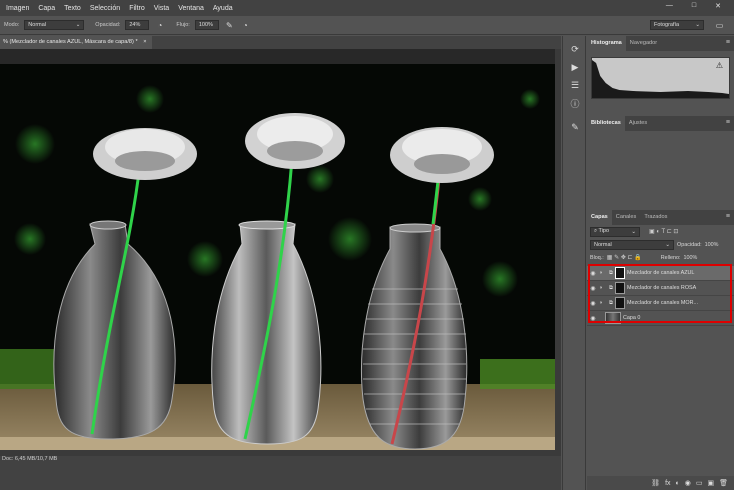 This screenshot has width=734, height=490. What do you see at coordinates (677, 25) in the screenshot?
I see `workspace-select: Fotografía ⌄` at bounding box center [677, 25].